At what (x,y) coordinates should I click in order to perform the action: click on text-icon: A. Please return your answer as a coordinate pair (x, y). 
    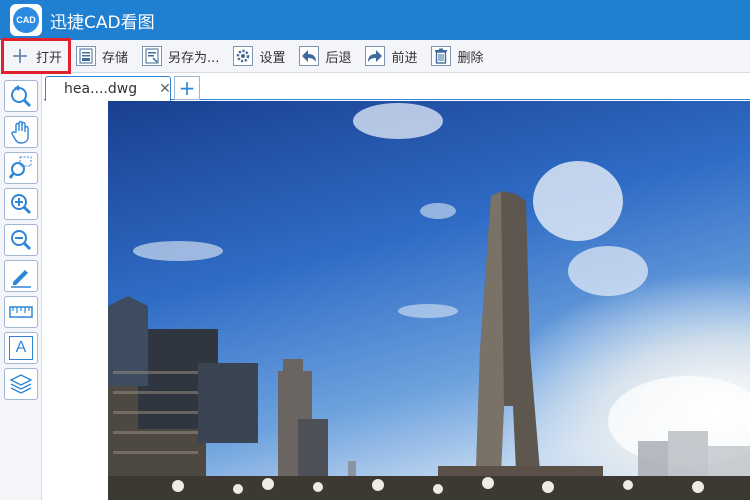
    Looking at the image, I should click on (21, 348).